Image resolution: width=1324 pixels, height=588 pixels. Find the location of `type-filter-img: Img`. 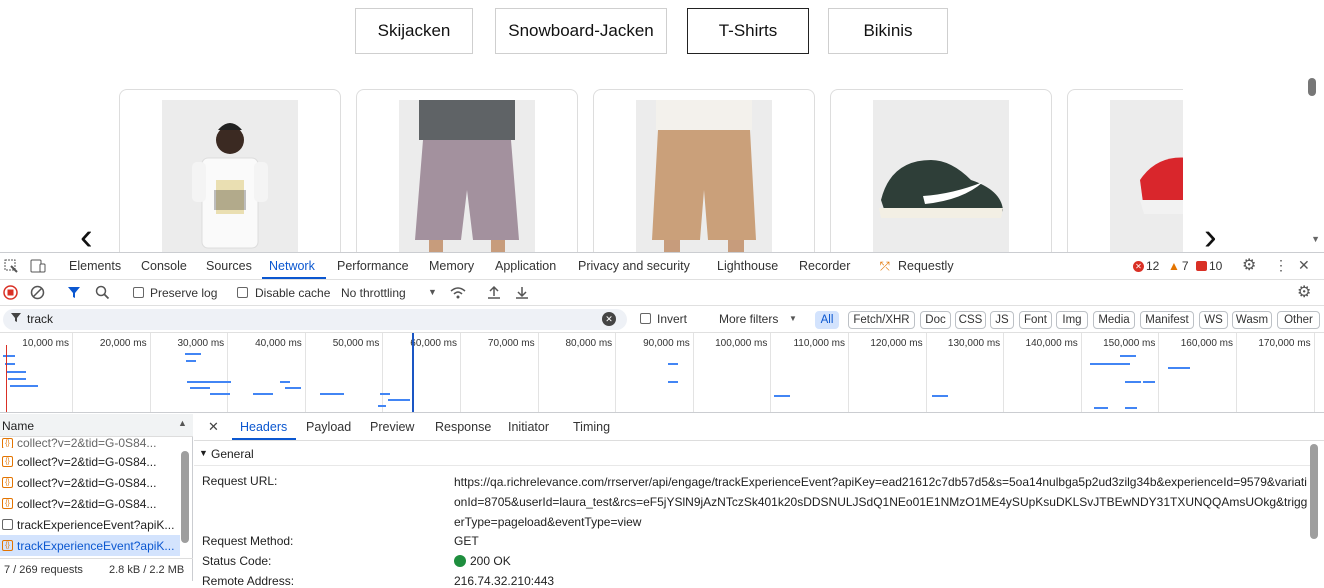

type-filter-img: Img is located at coordinates (1072, 320).